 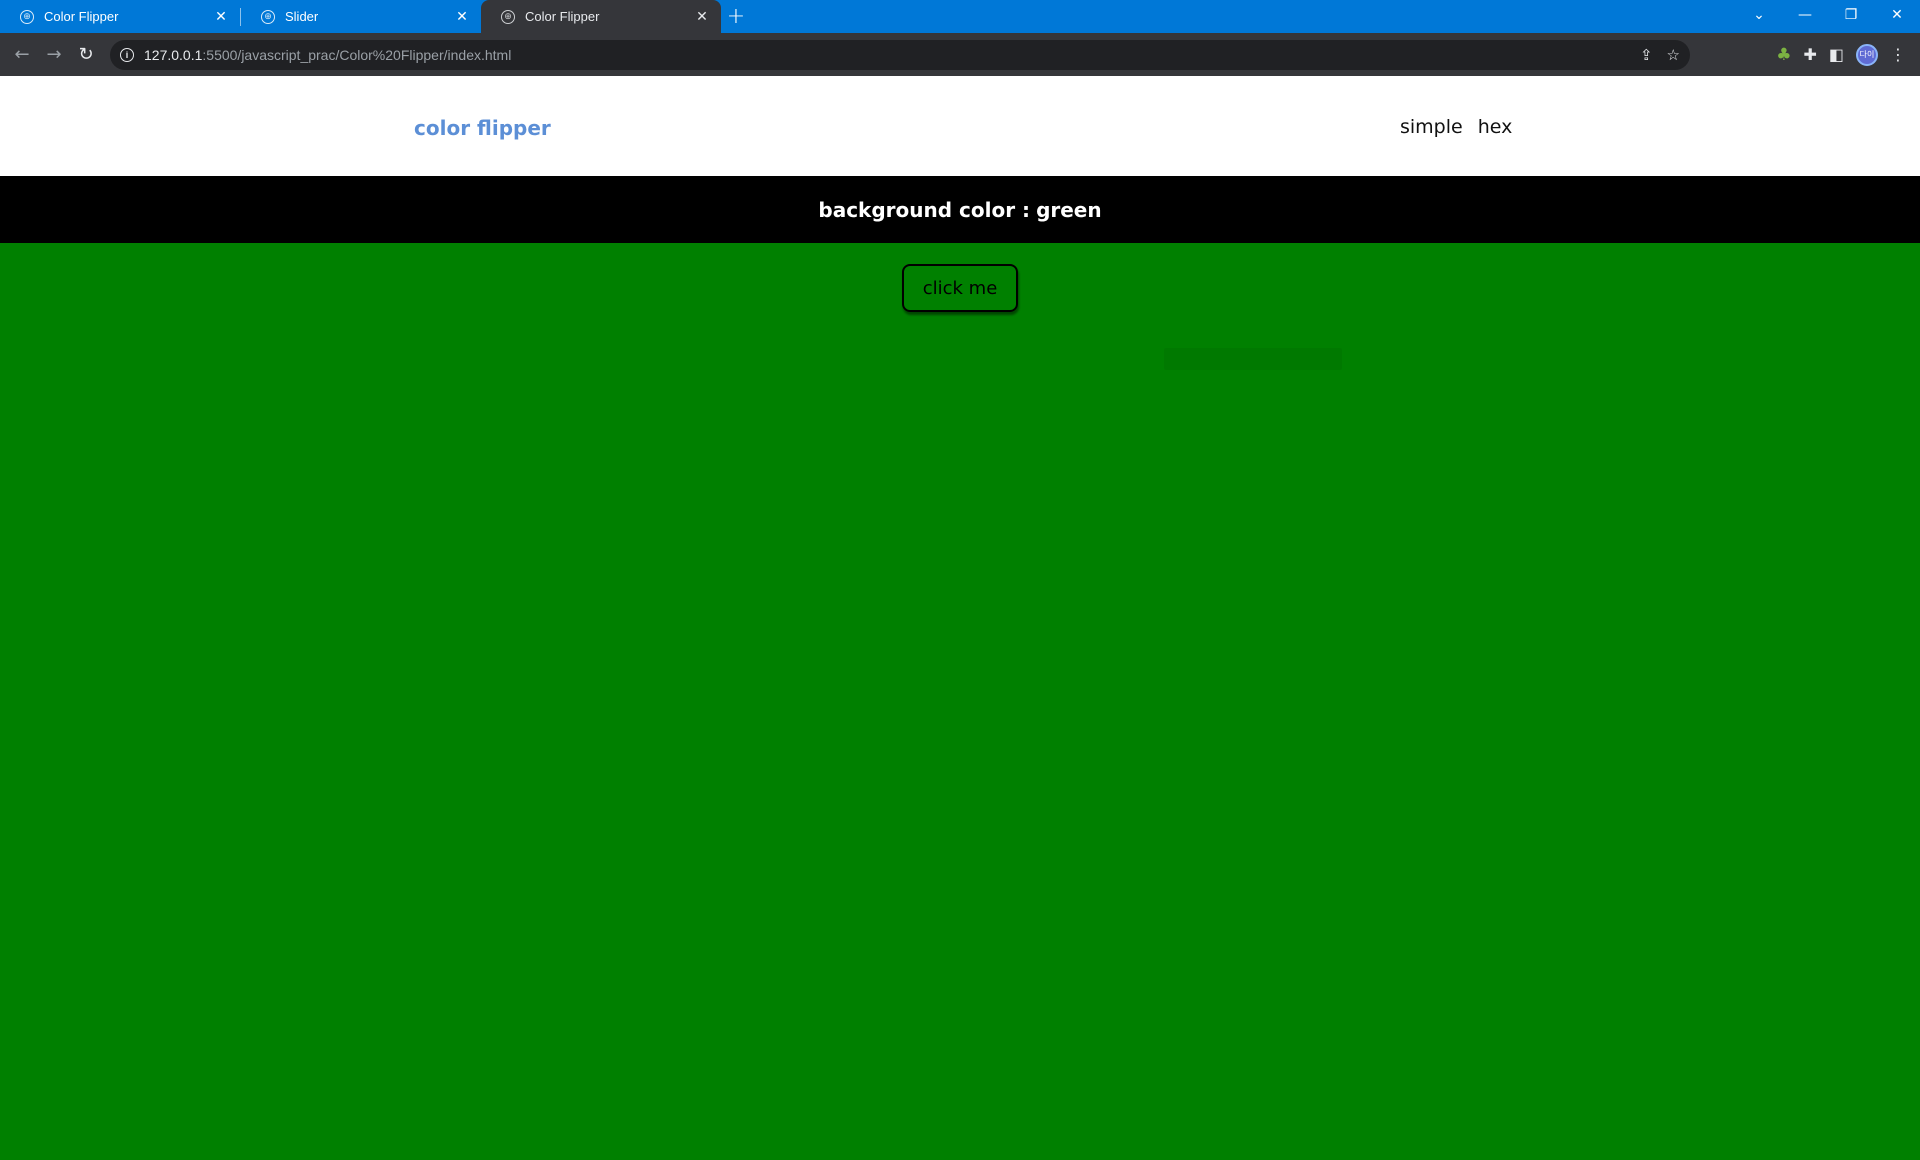 What do you see at coordinates (1253, 359) in the screenshot?
I see `faint-overlay` at bounding box center [1253, 359].